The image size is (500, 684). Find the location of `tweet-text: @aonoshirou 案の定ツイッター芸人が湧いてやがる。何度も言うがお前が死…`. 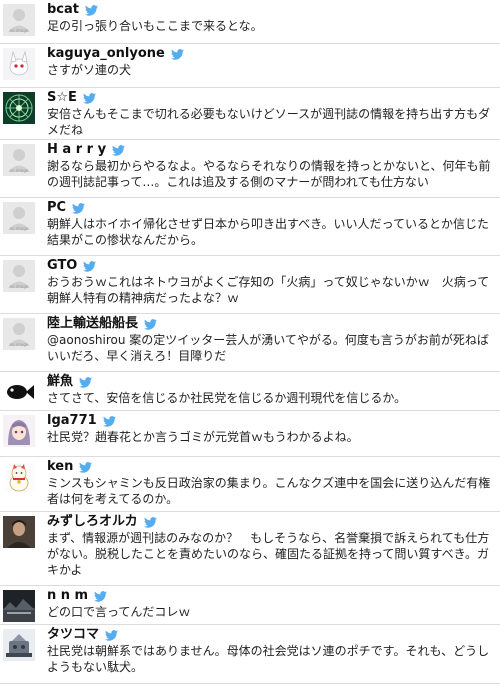

tweet-text: @aonoshirou 案の定ツイッター芸人が湧いてやがる。何度も言うがお前が死… is located at coordinates (268, 348).